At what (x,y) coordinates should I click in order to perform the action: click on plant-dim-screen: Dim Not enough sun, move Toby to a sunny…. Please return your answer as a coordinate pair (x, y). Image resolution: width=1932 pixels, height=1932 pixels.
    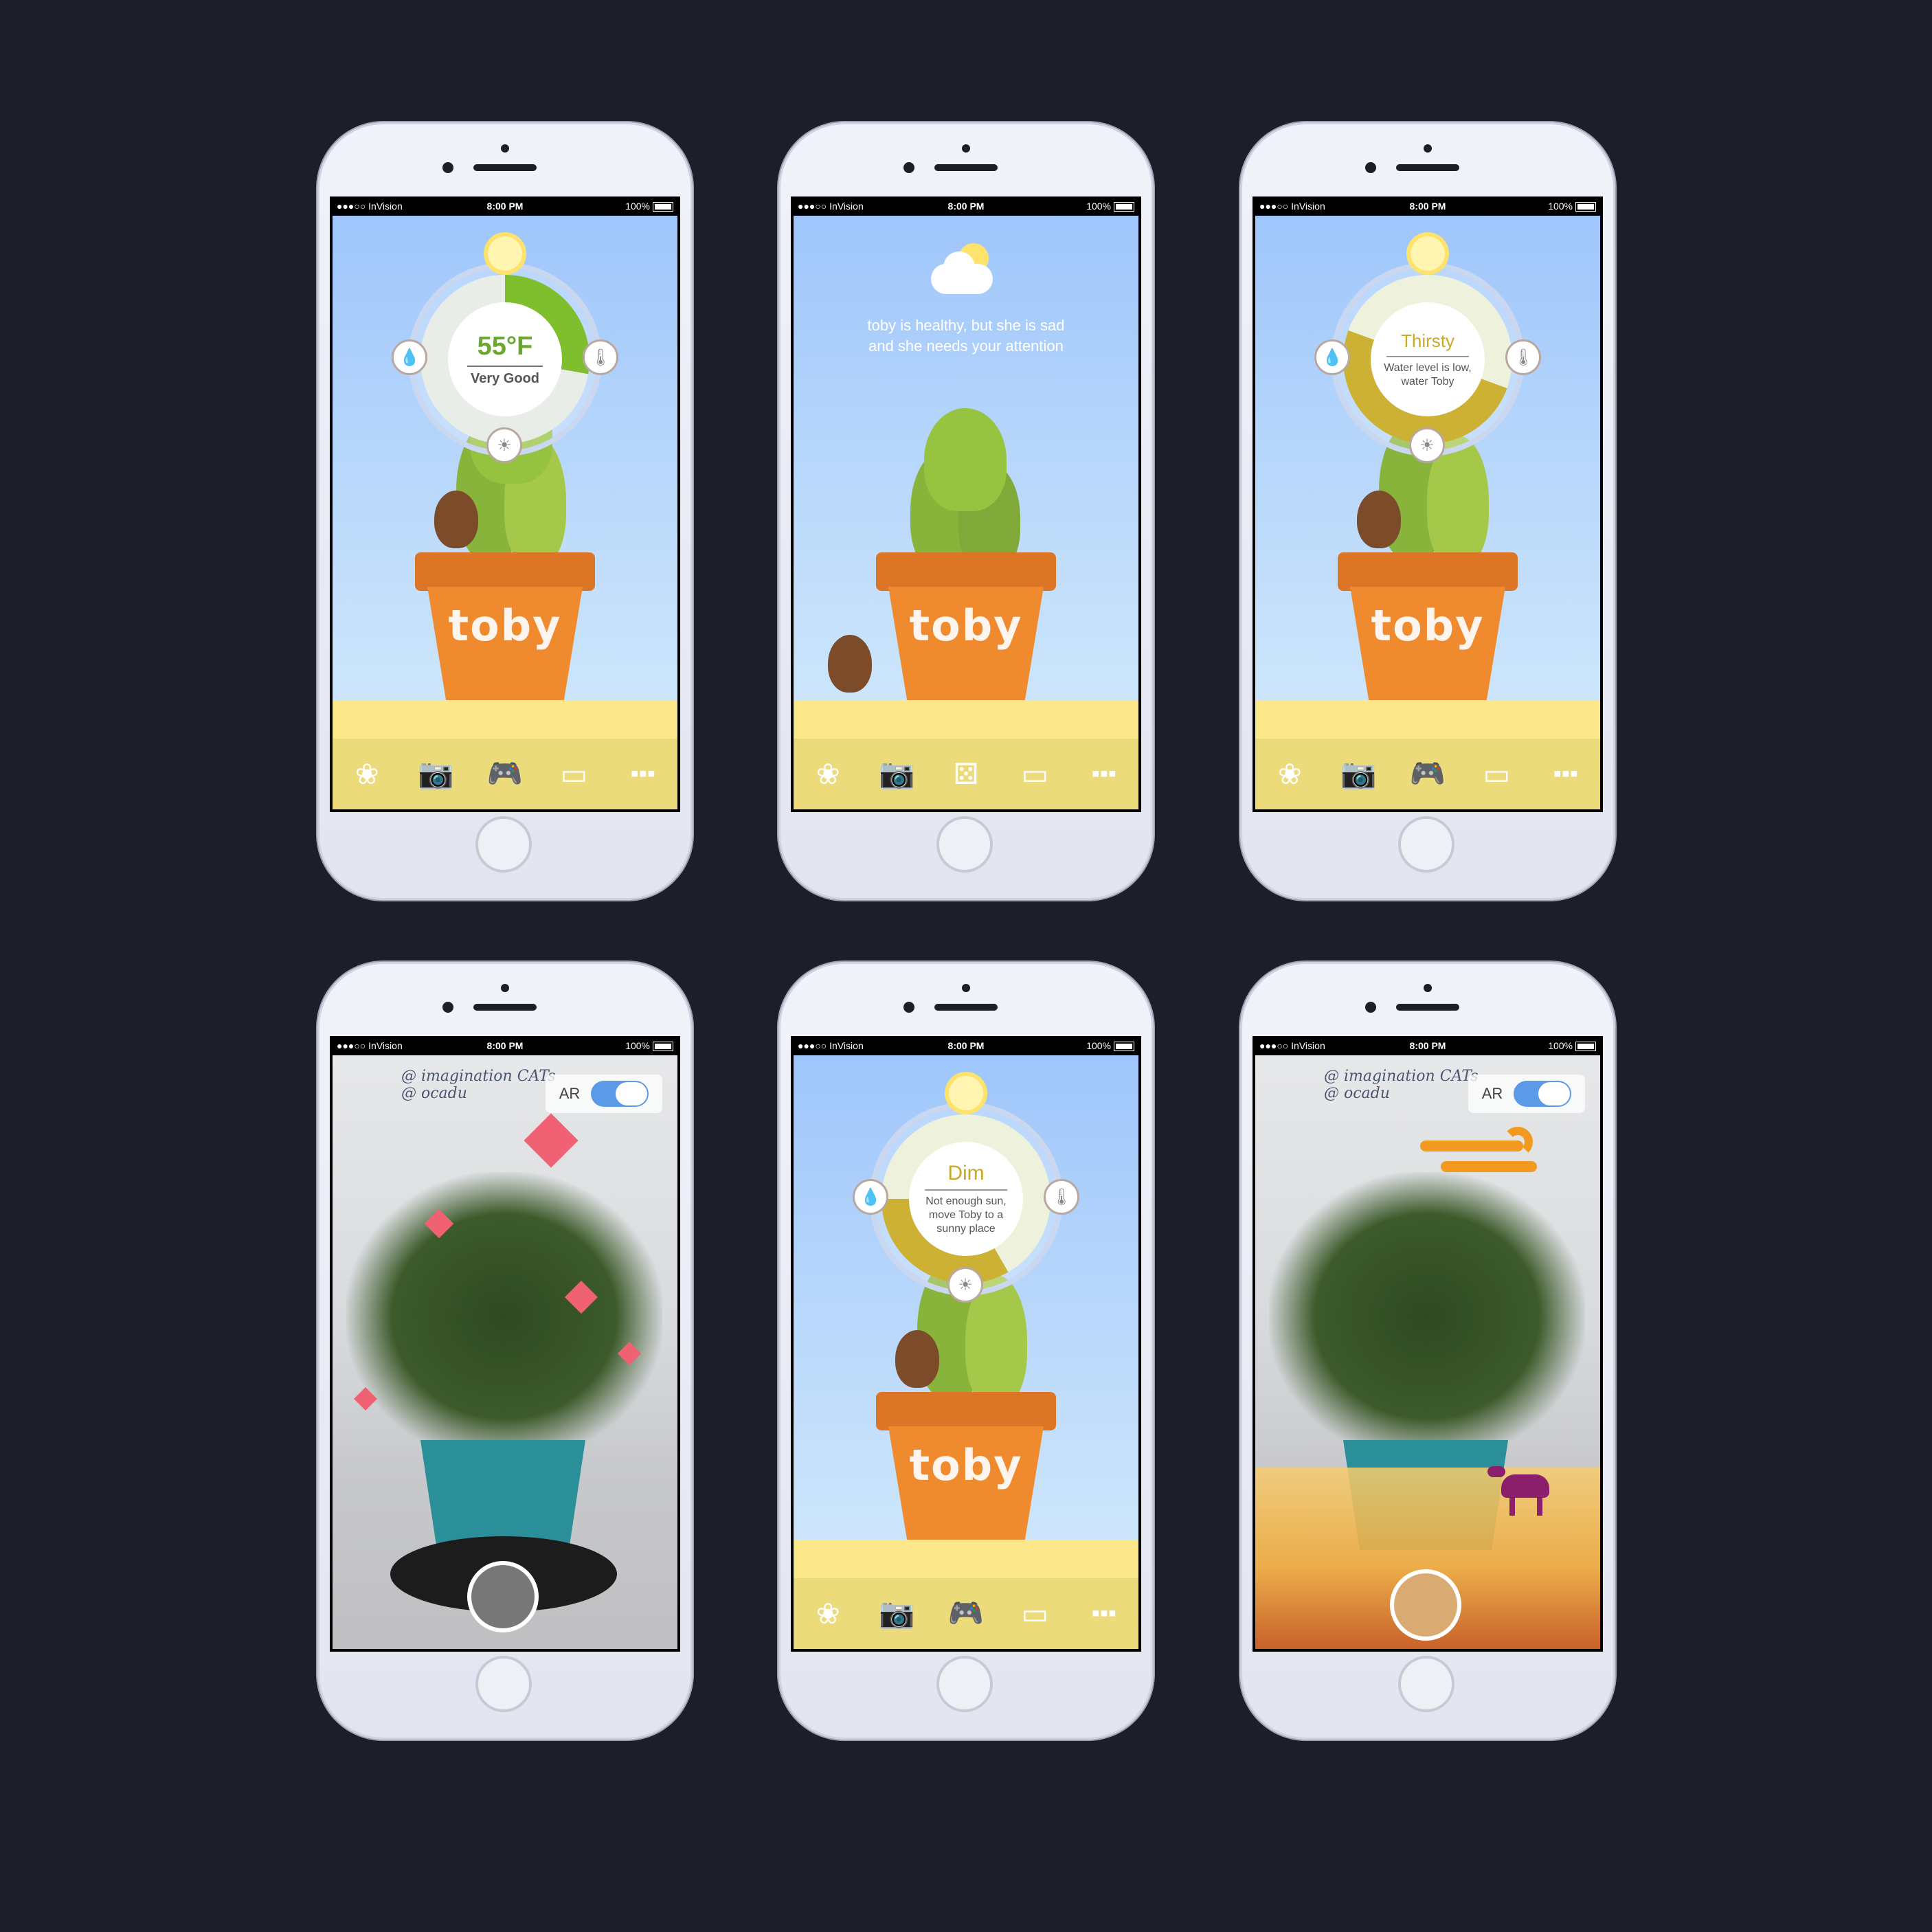
    Looking at the image, I should click on (966, 1352).